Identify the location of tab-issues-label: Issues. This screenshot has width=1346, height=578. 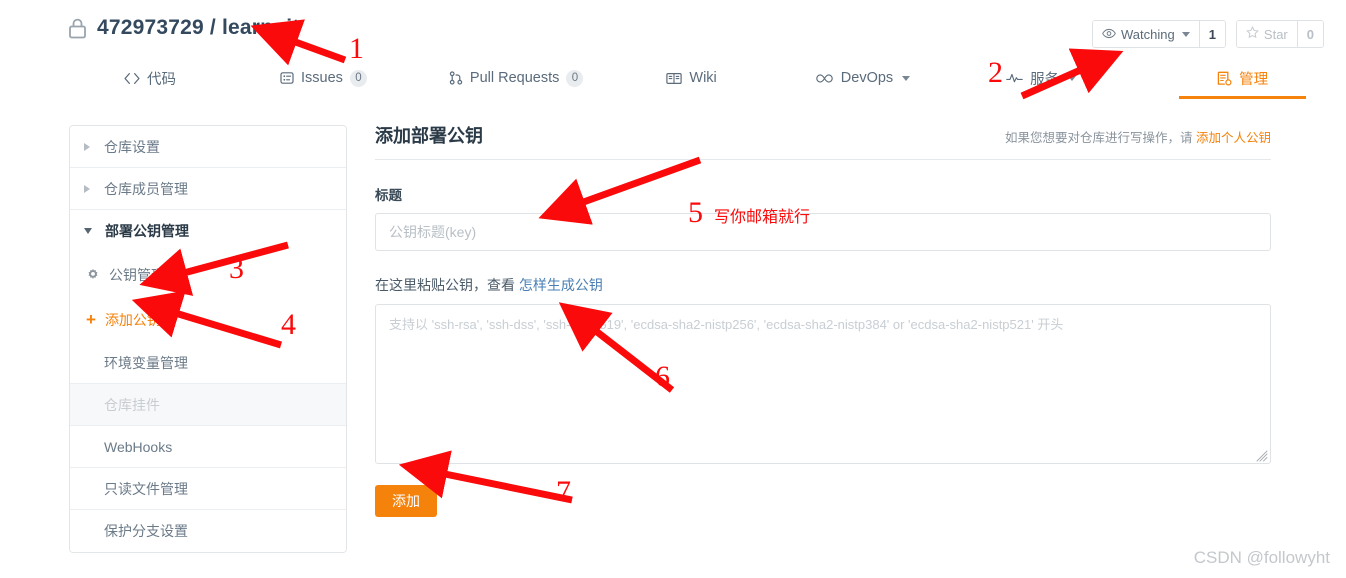
(322, 78).